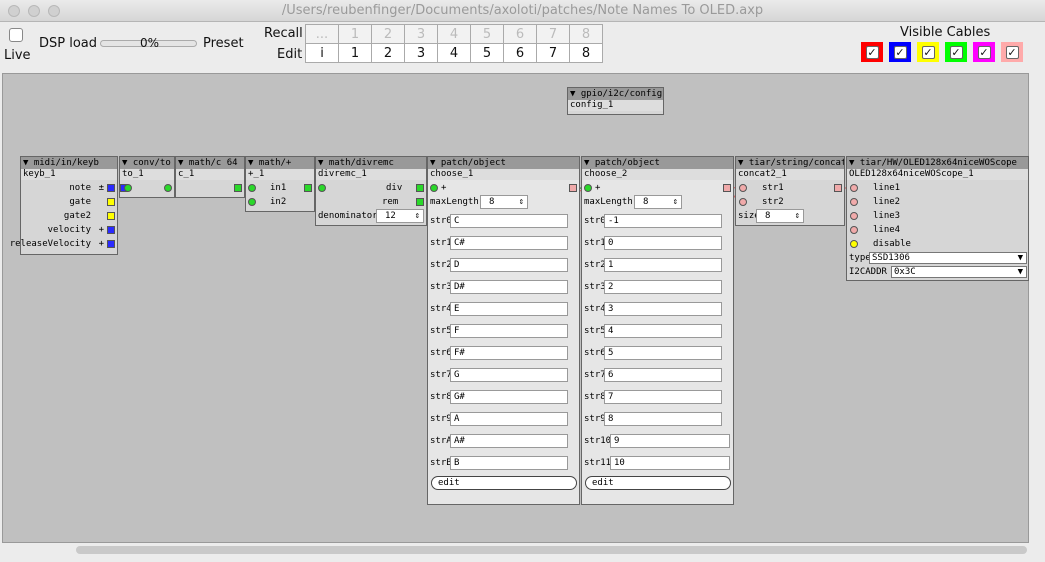 This screenshot has width=1045, height=562. Describe the element at coordinates (355, 53) in the screenshot. I see `edit-slot-1: 1` at that location.